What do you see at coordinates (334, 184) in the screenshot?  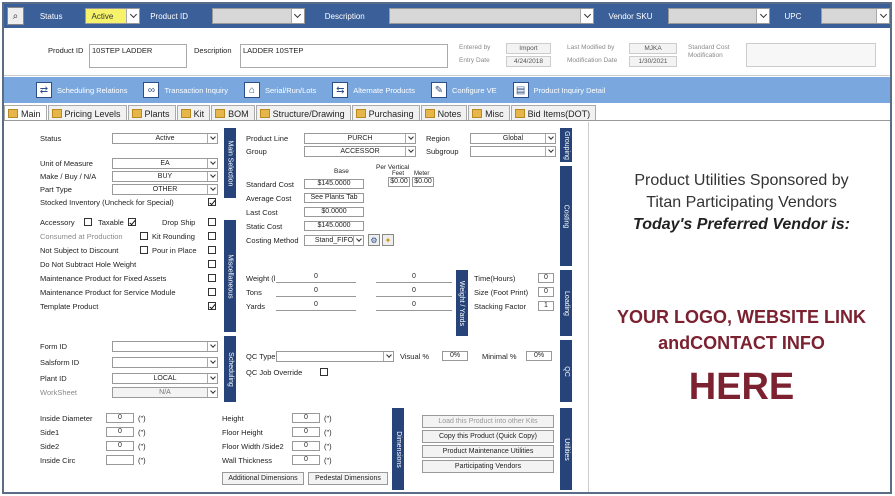 I see `standard-cost-field: $145.0000` at bounding box center [334, 184].